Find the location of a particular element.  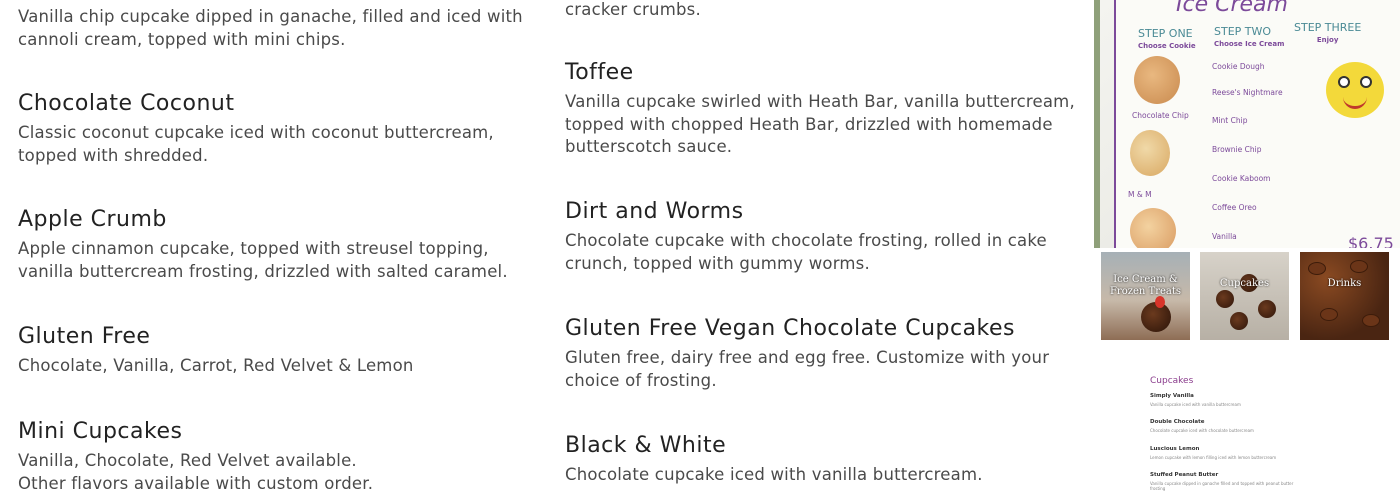

step-label: STEP ONE is located at coordinates (1165, 33).